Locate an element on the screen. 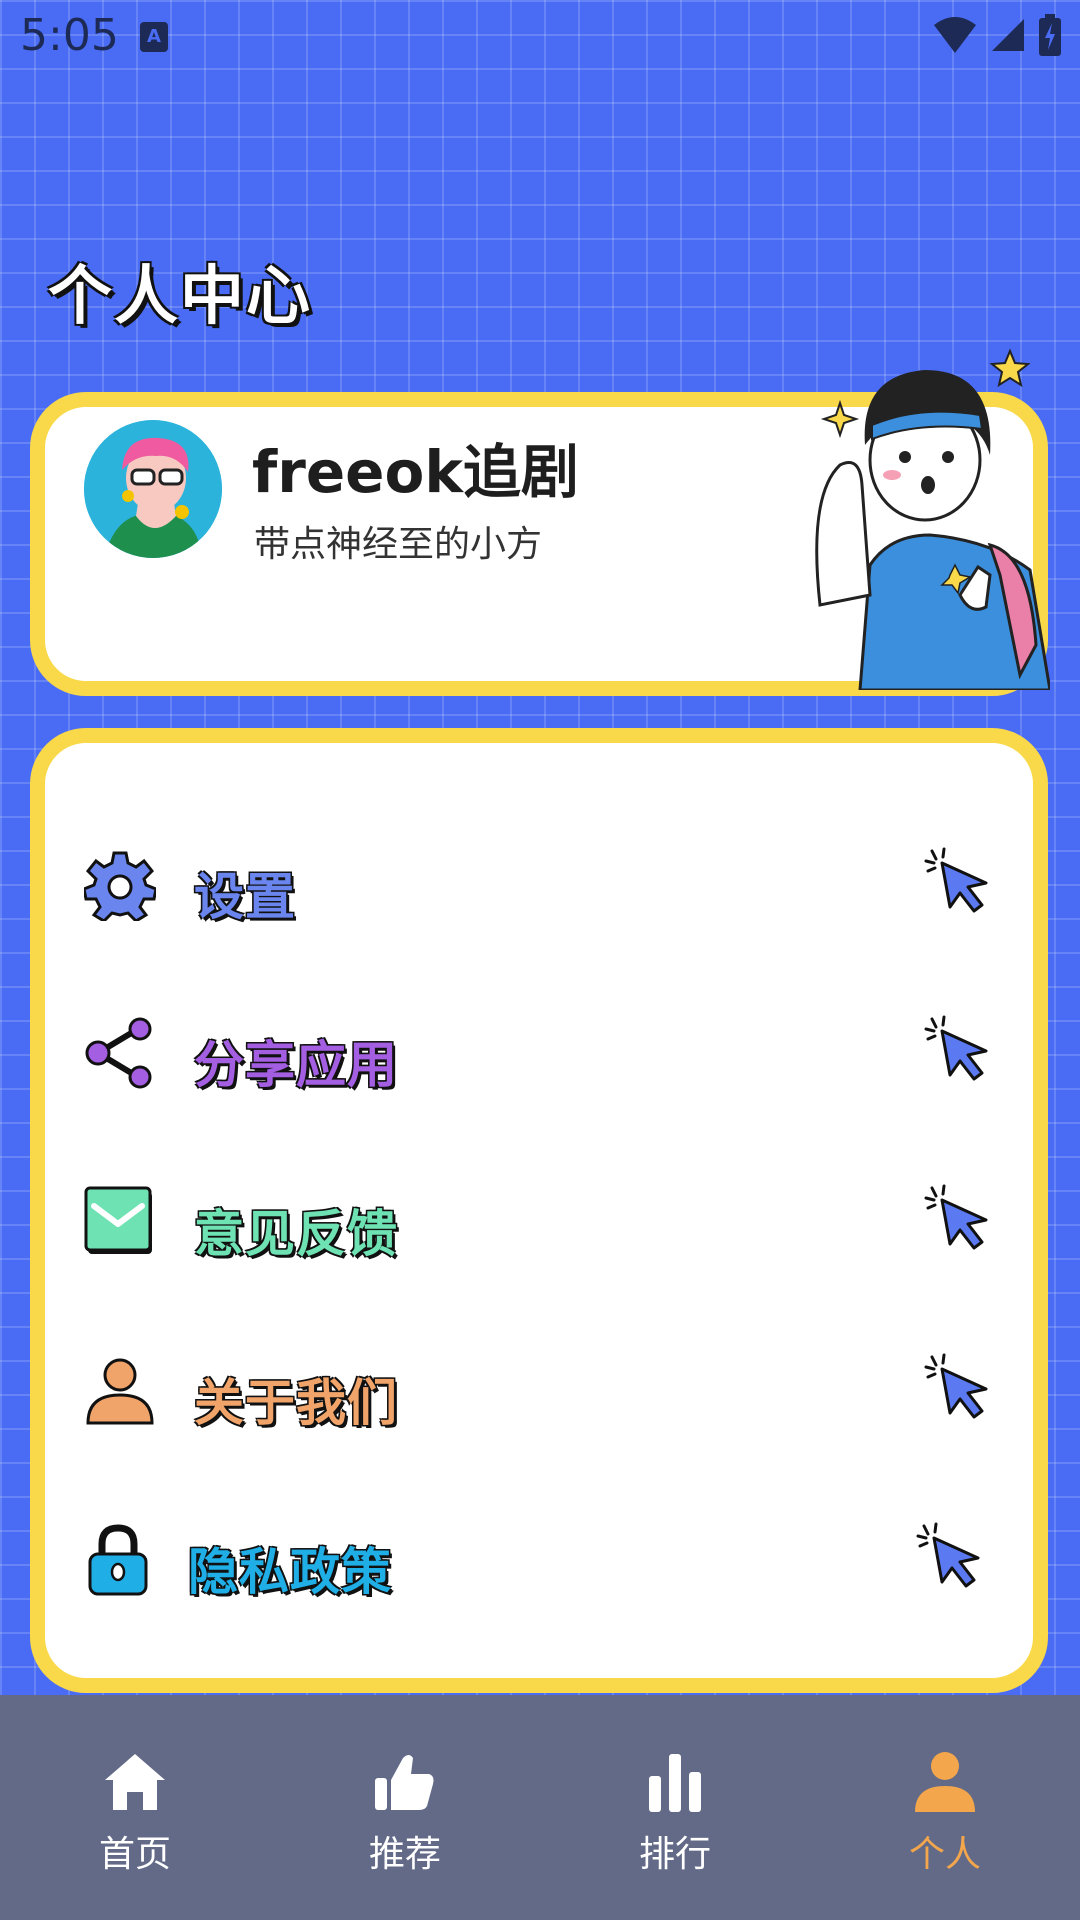 This screenshot has width=1080, height=1920. nav-label-ranking: 排行 is located at coordinates (674, 1854).